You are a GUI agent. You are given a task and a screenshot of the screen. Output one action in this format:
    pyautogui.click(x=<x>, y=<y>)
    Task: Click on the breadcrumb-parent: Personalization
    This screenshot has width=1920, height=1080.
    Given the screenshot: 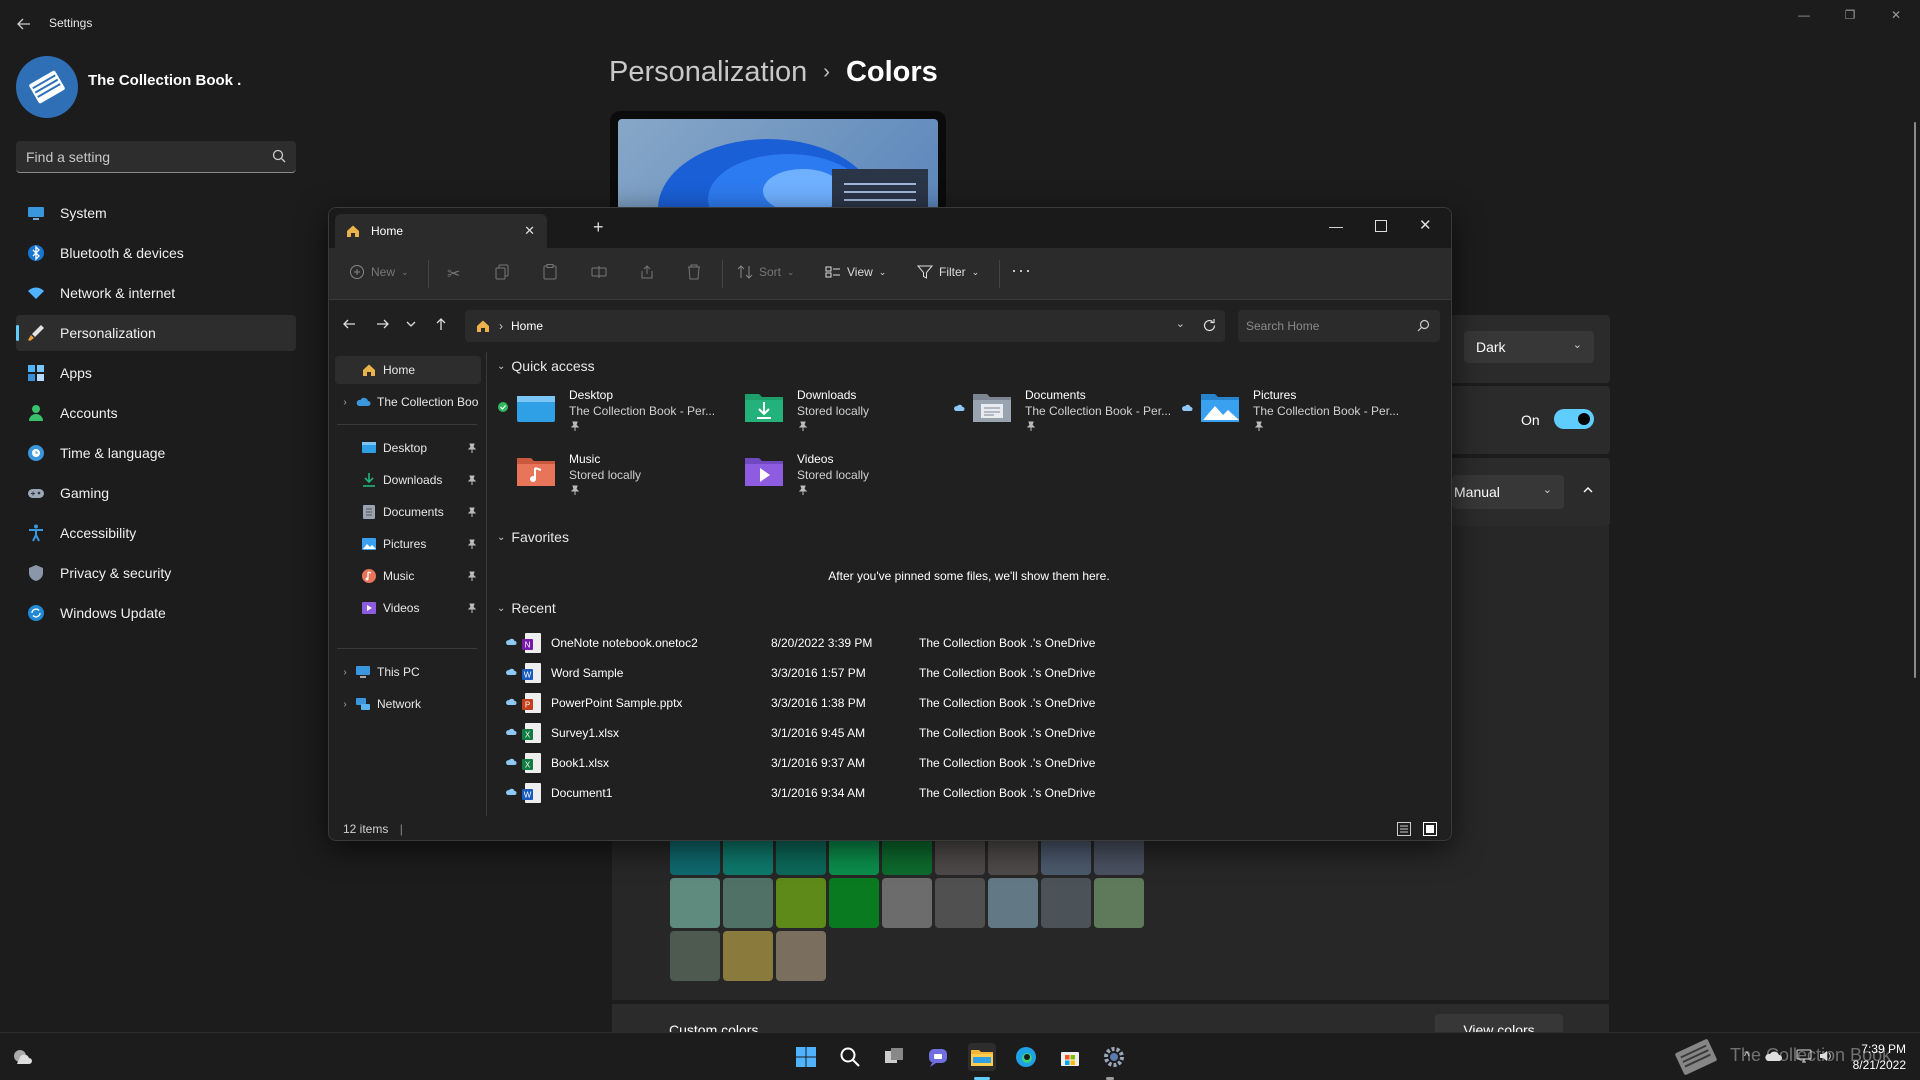 What is the action you would take?
    pyautogui.click(x=708, y=72)
    